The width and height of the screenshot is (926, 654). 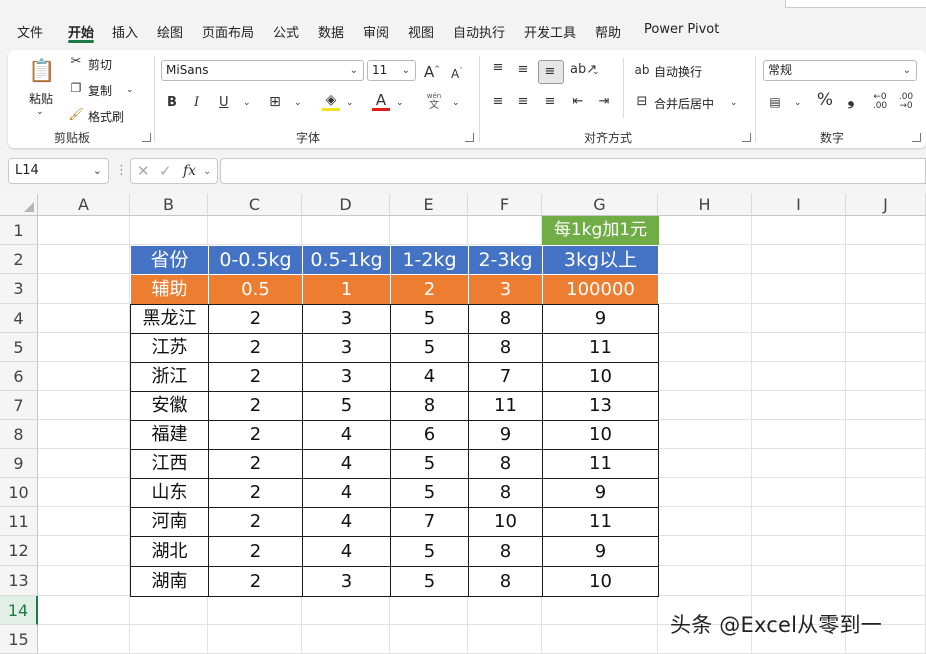 I want to click on tab-6: 数据, so click(x=331, y=31).